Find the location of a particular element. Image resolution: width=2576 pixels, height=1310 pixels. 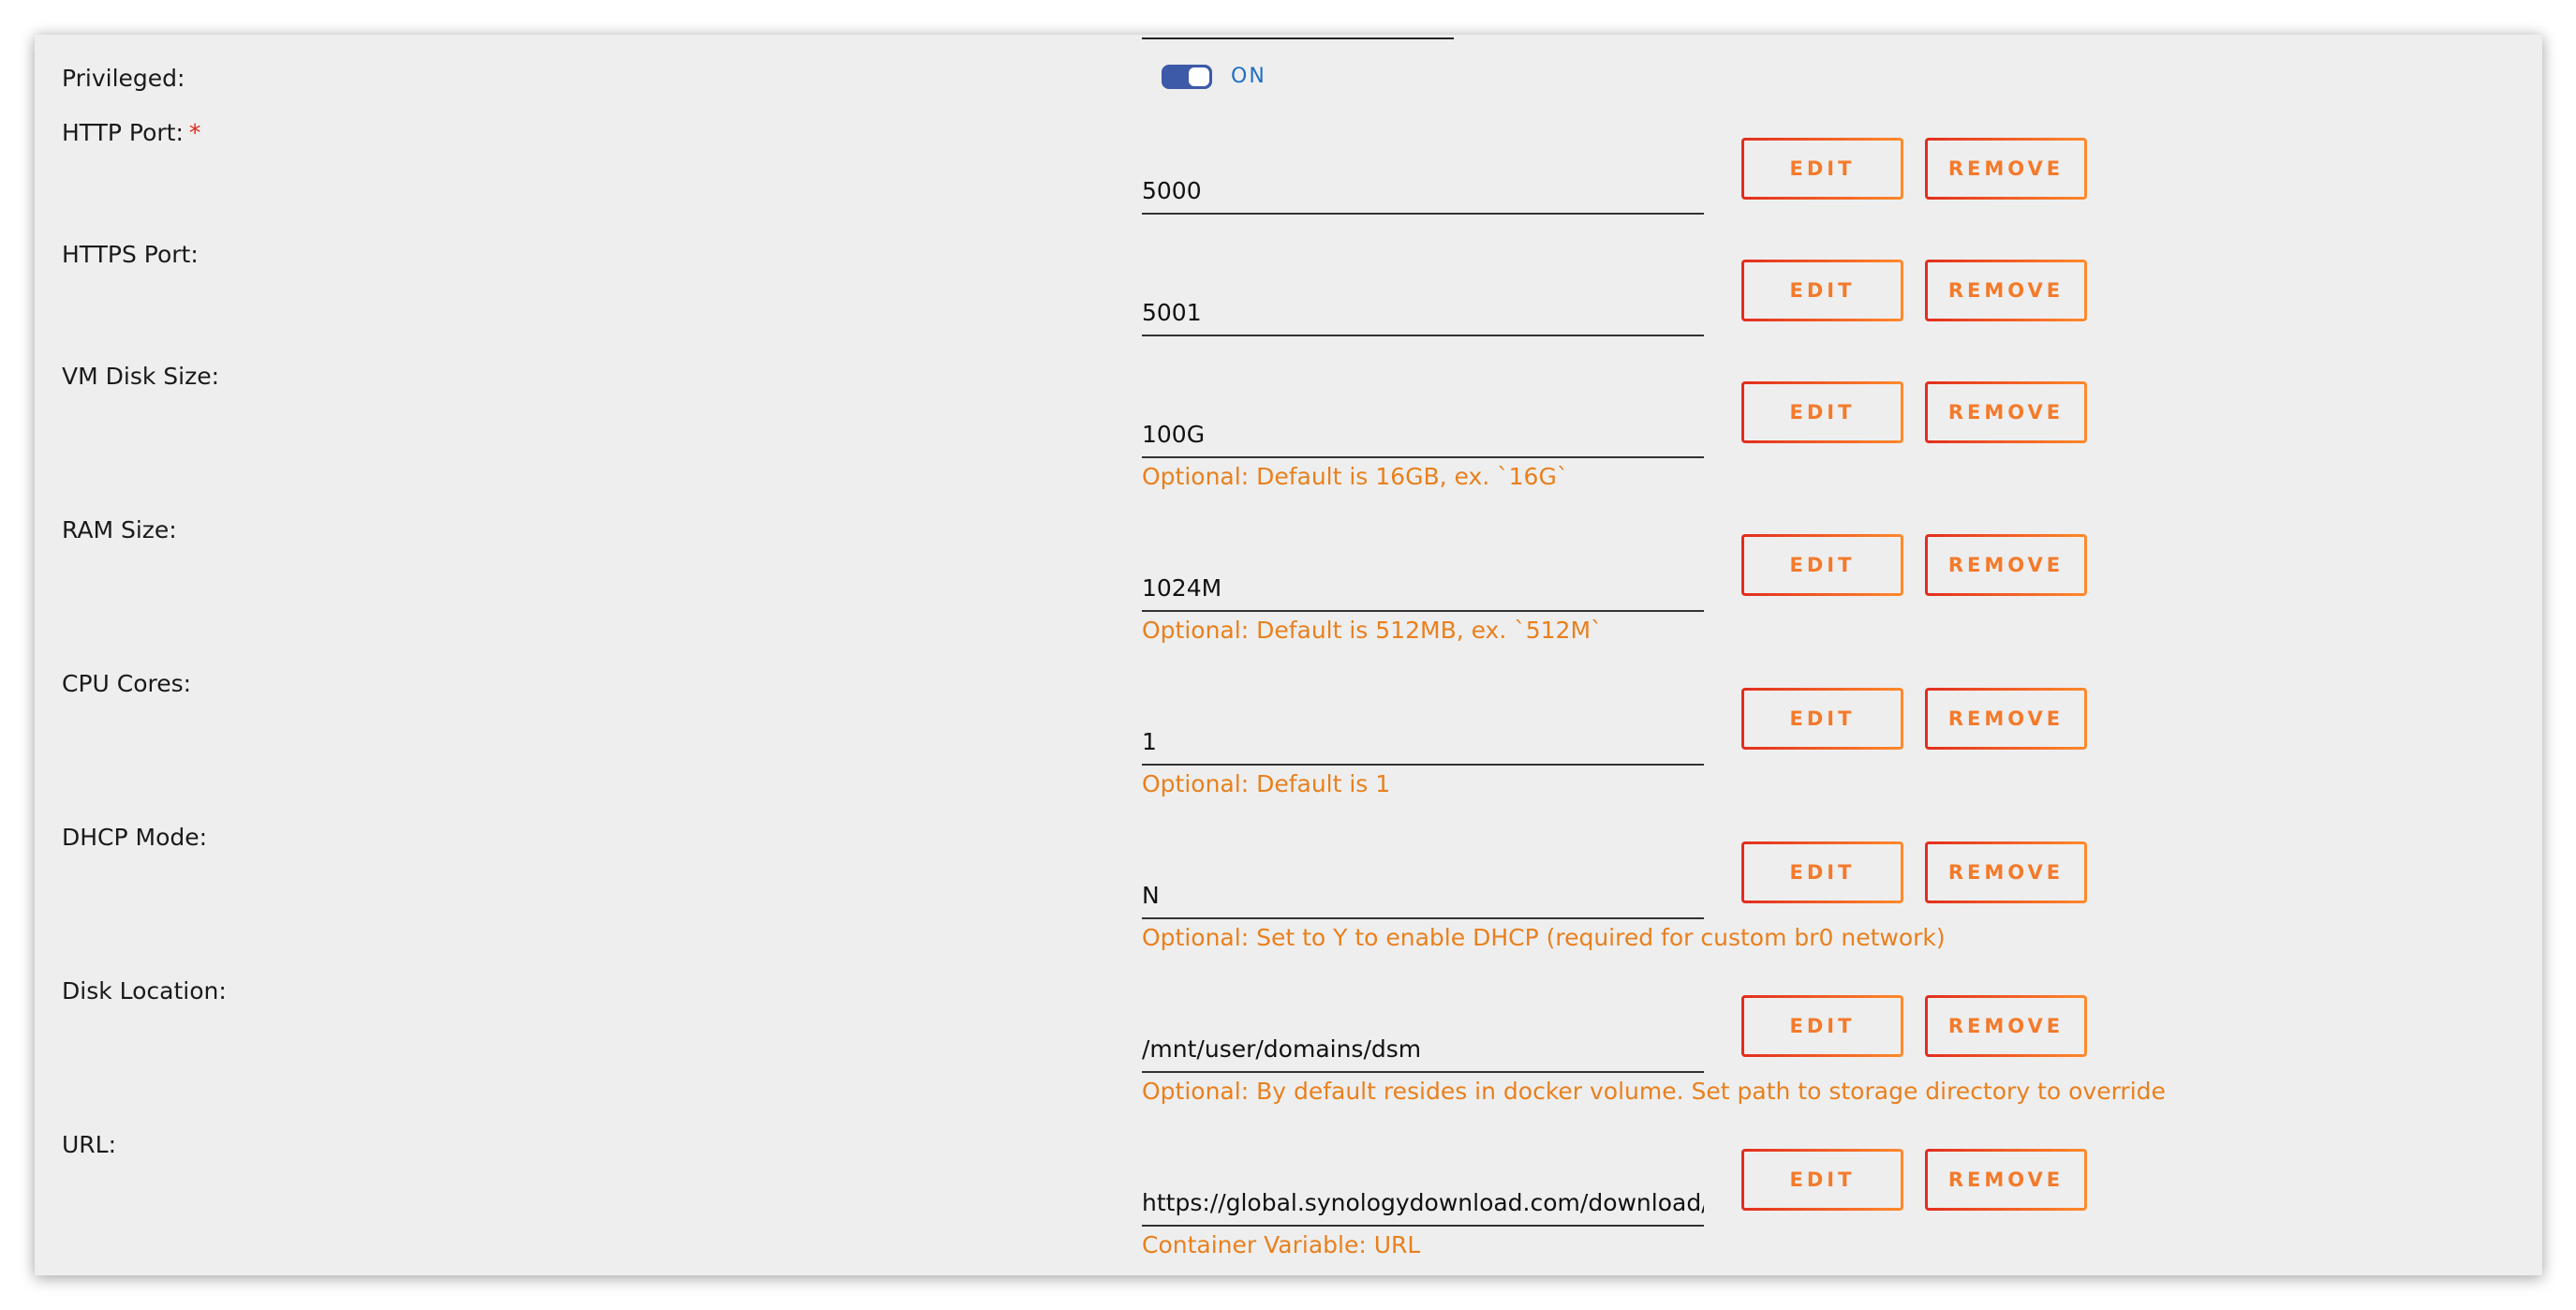

url-remove-button: REMOVE is located at coordinates (2006, 1180).